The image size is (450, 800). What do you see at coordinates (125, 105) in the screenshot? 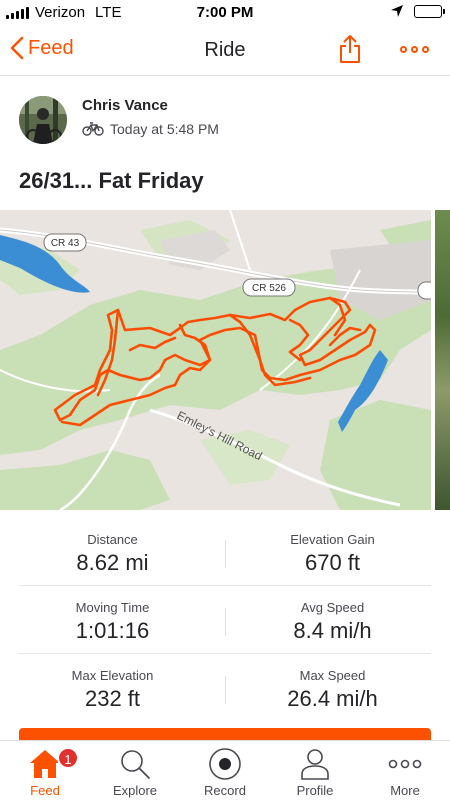
I see `athlete-name: Chris Vance` at bounding box center [125, 105].